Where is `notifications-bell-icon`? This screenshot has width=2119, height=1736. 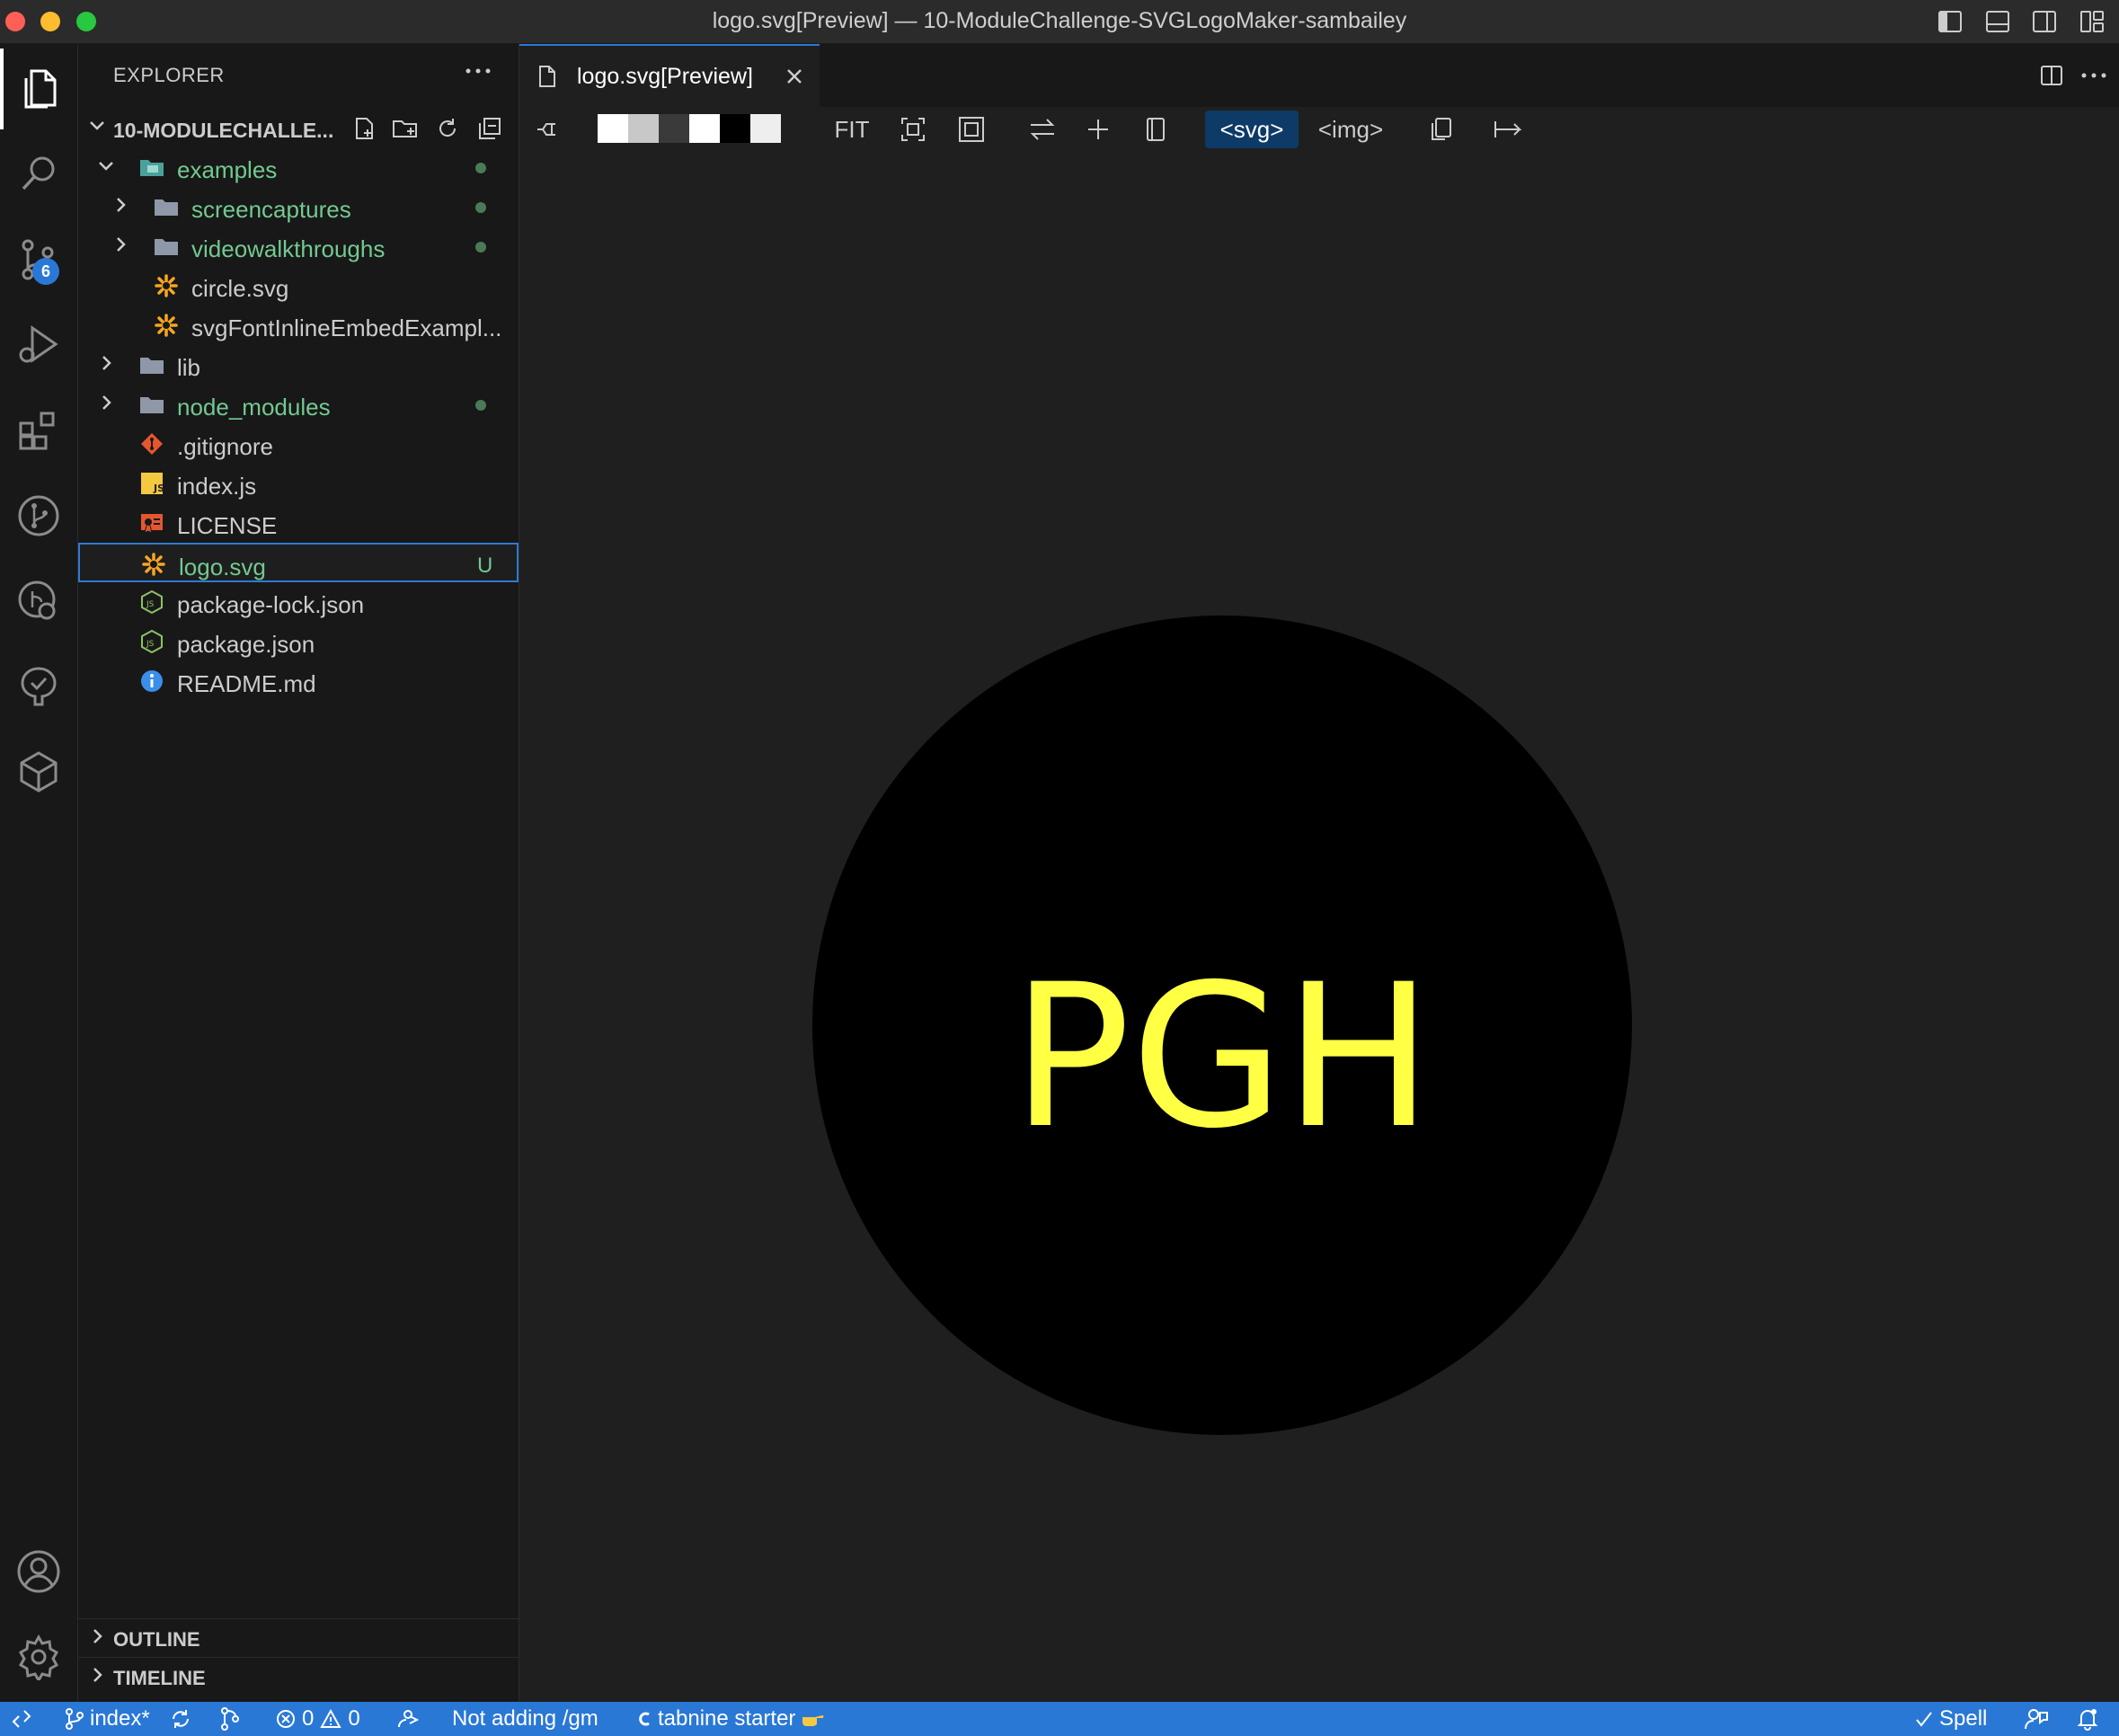
notifications-bell-icon is located at coordinates (2087, 1719).